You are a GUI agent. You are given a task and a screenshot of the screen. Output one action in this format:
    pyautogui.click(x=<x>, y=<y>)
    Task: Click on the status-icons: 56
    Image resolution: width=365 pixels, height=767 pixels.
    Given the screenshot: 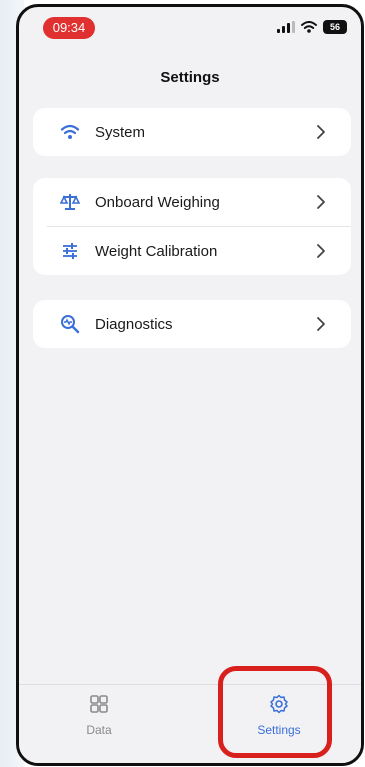 What is the action you would take?
    pyautogui.click(x=312, y=27)
    